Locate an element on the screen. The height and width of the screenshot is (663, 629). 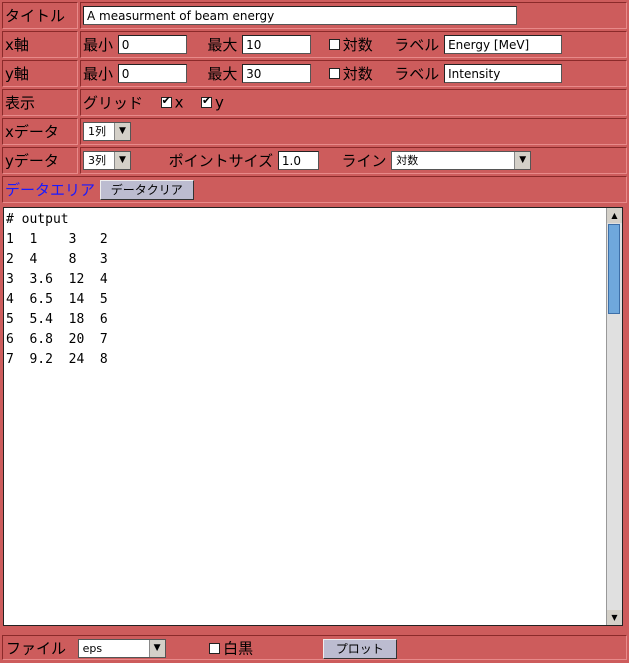
y-min-input: 0 is located at coordinates (152, 73).